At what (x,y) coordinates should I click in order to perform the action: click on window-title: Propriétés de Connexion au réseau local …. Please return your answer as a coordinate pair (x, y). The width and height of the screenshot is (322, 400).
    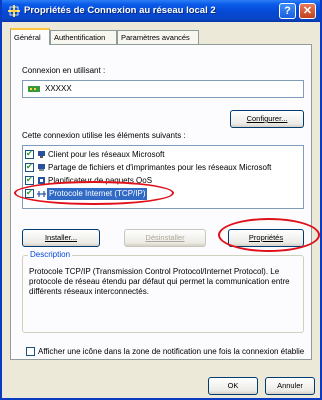
    Looking at the image, I should click on (120, 10).